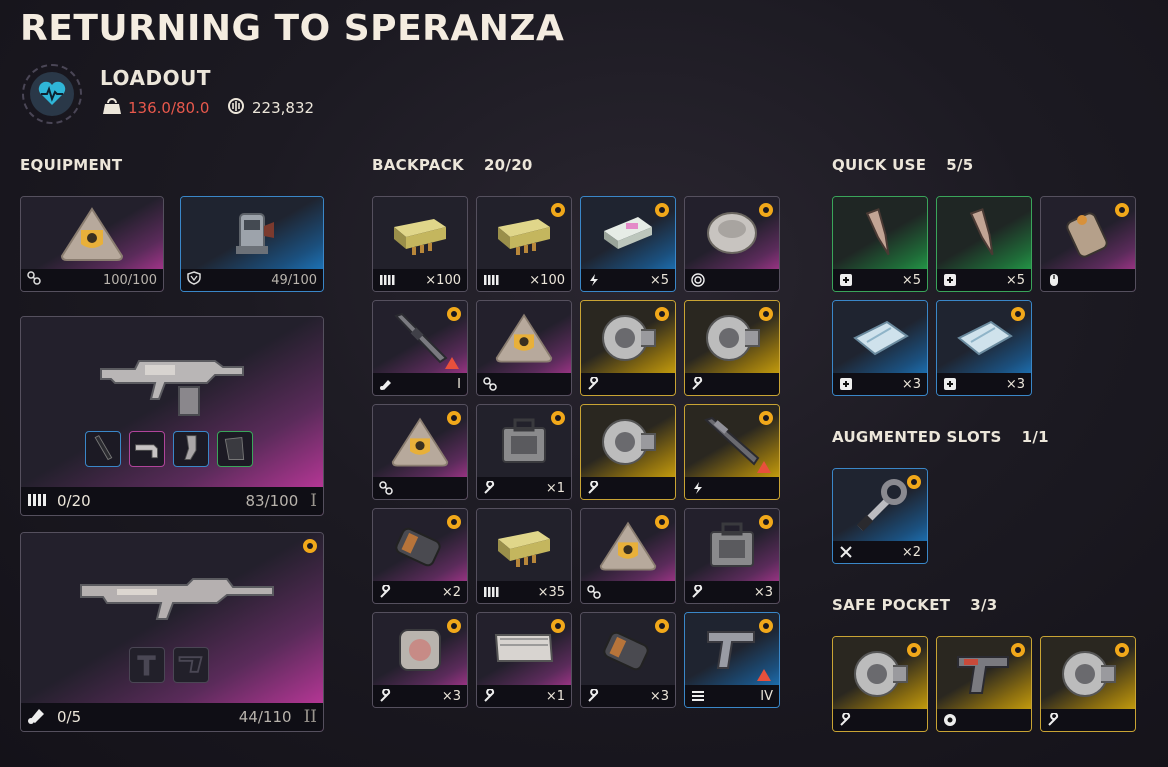  I want to click on slot-quantity: I, so click(459, 384).